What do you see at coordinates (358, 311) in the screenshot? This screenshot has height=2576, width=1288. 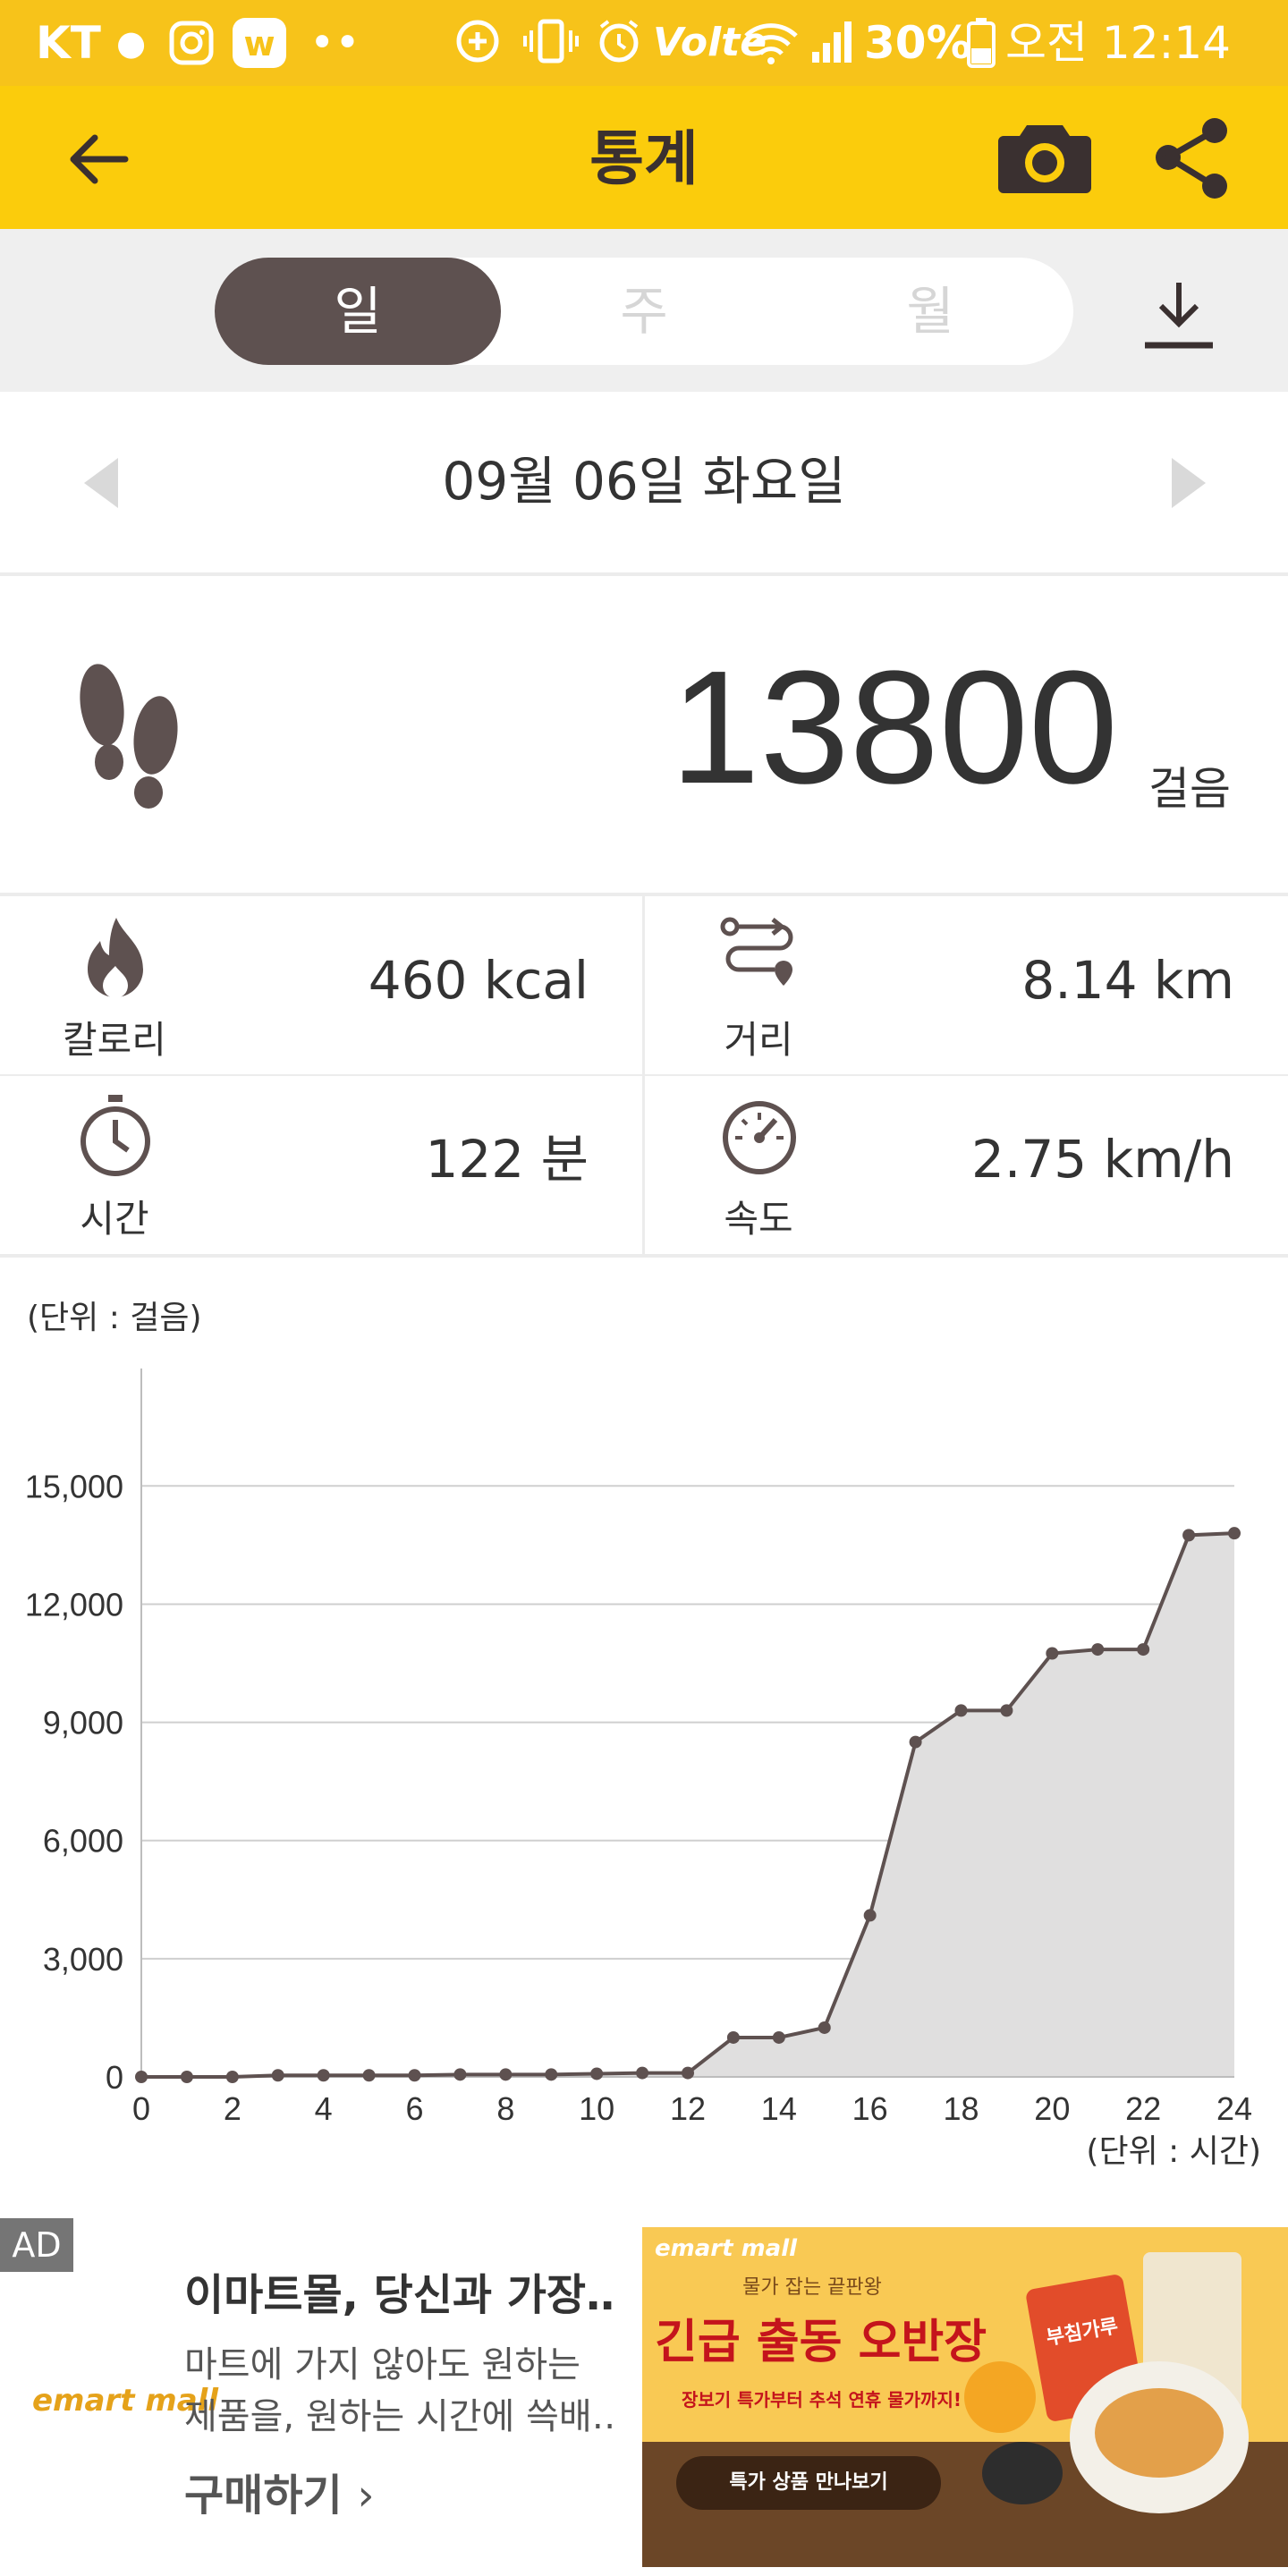 I see `tab-day: 일` at bounding box center [358, 311].